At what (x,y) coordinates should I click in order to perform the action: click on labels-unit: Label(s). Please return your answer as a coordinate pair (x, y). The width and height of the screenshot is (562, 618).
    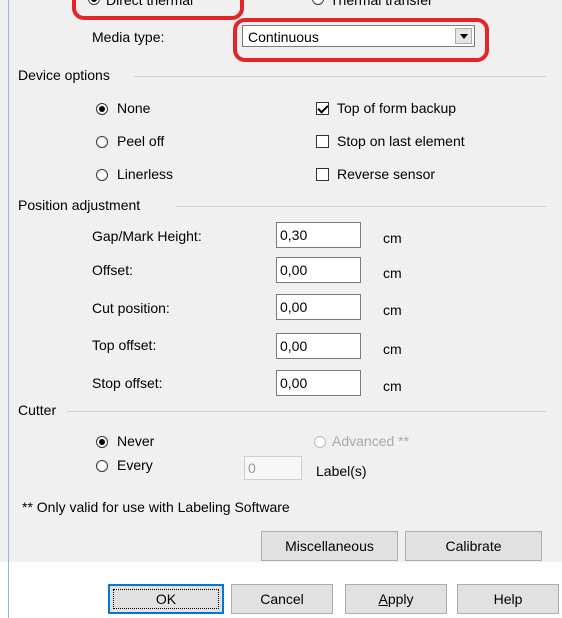
    Looking at the image, I should click on (341, 471).